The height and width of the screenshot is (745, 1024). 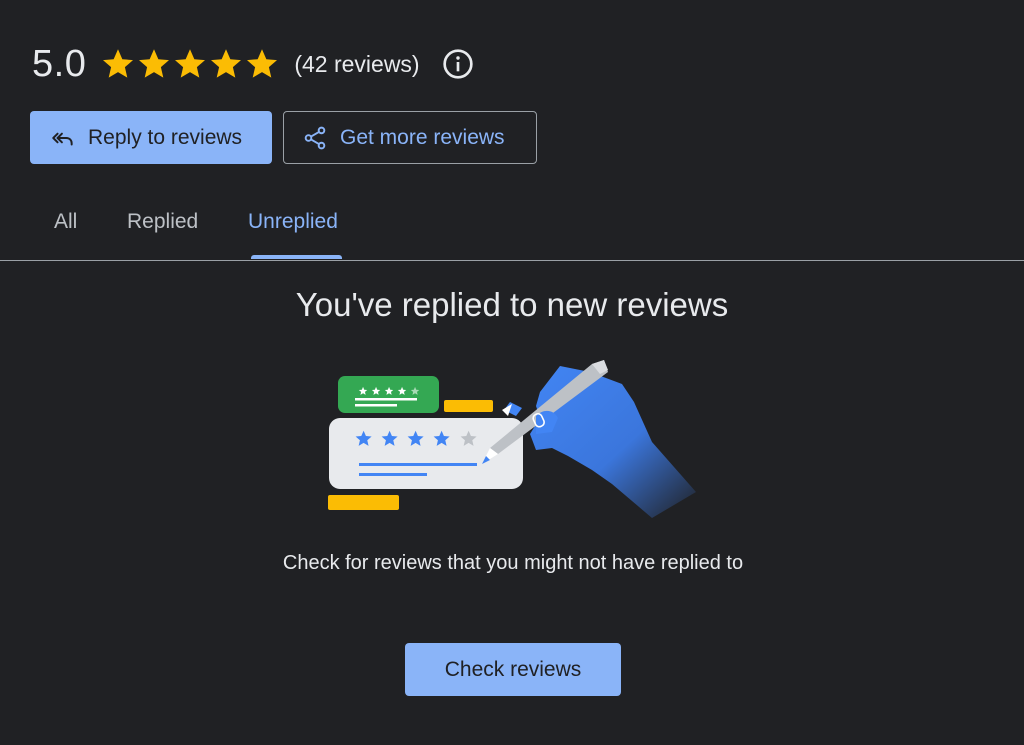 What do you see at coordinates (513, 669) in the screenshot?
I see `check-reviews-button: Check reviews` at bounding box center [513, 669].